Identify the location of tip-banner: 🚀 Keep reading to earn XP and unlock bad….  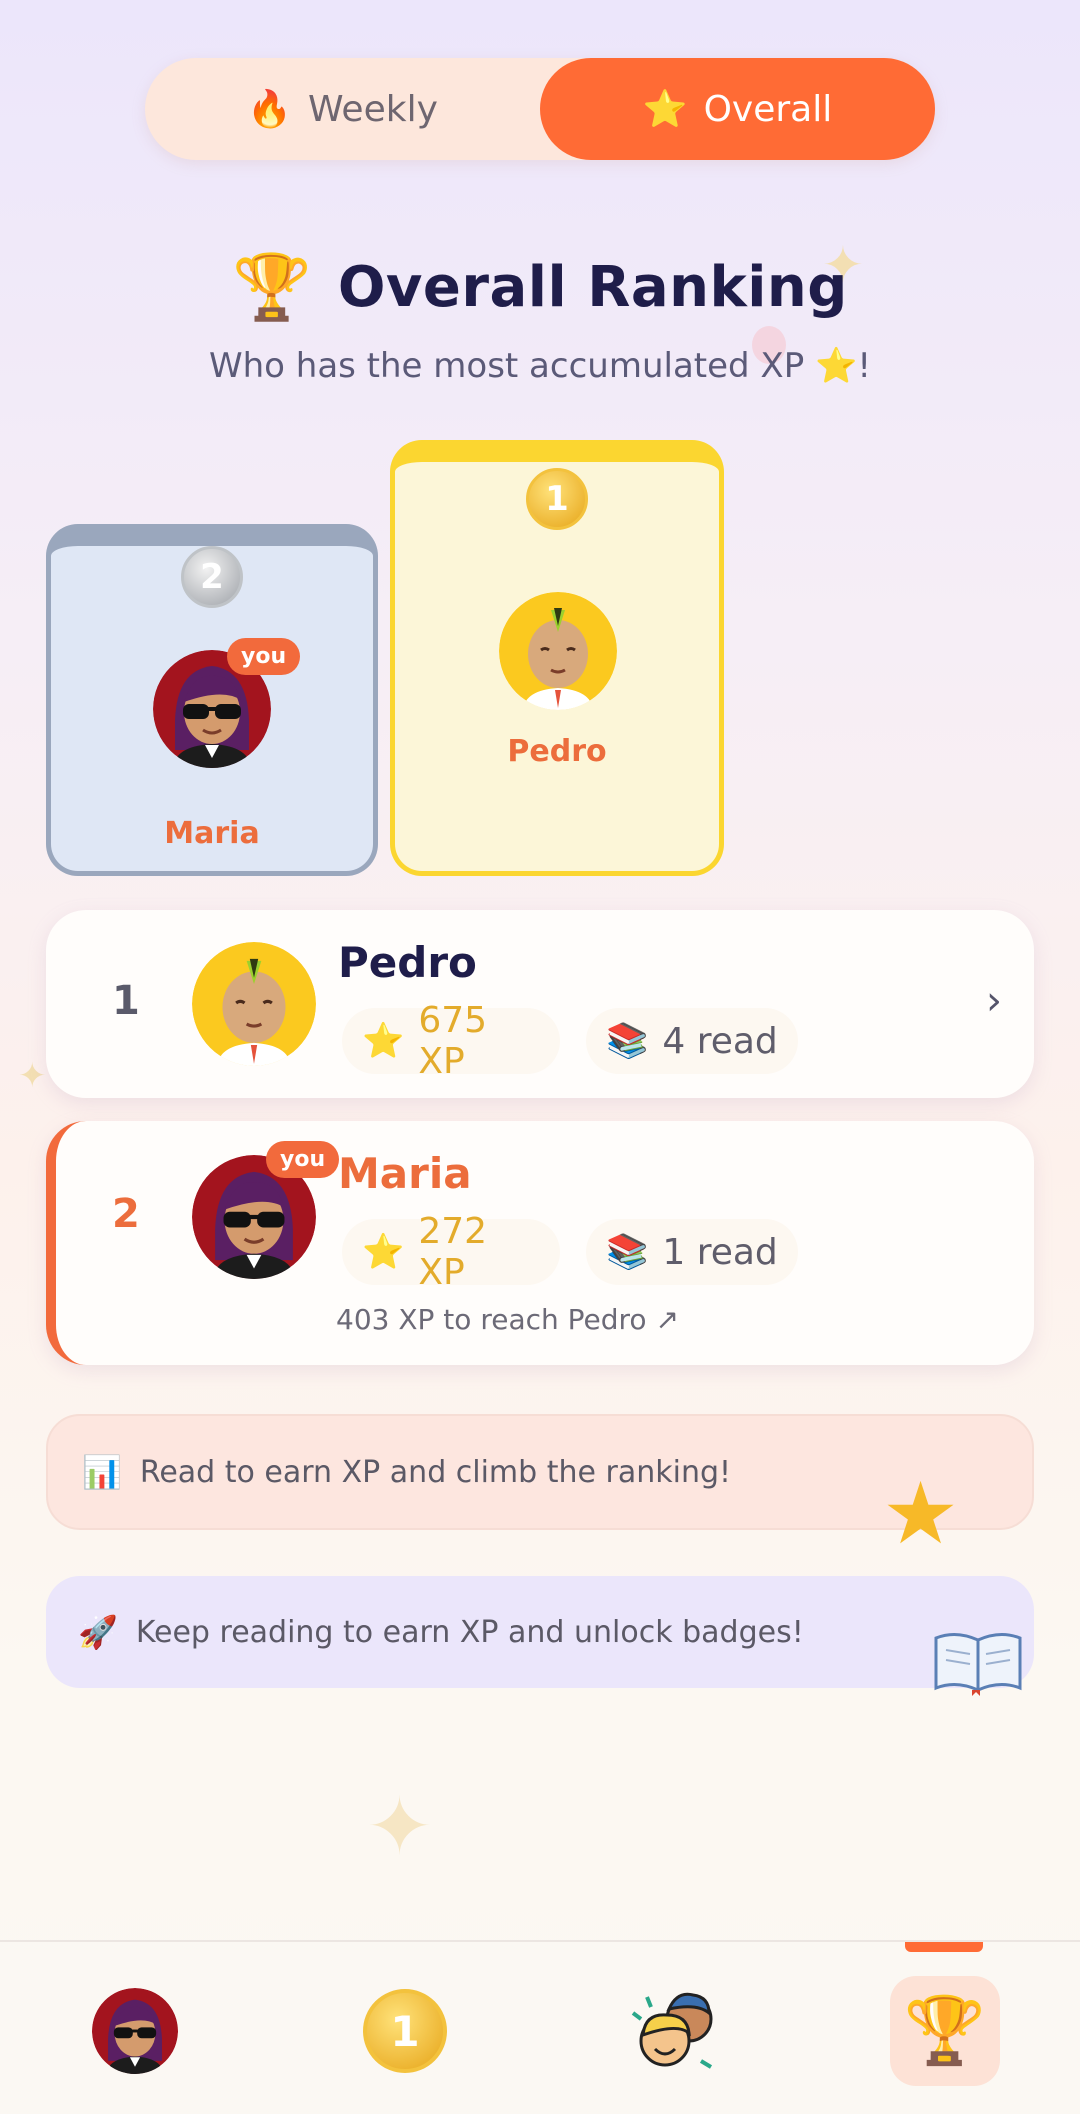
(540, 1632).